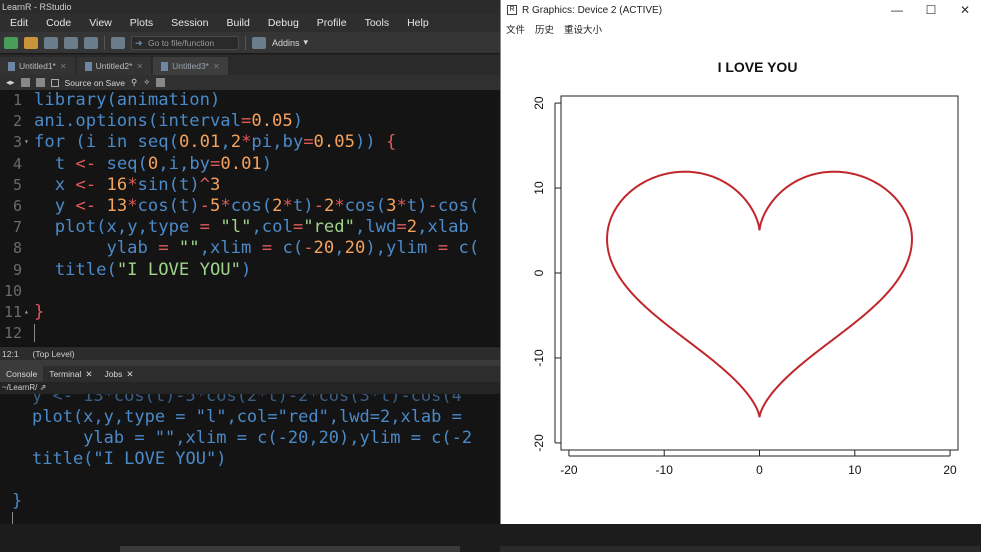 This screenshot has width=981, height=552. Describe the element at coordinates (168, 121) in the screenshot. I see `code-line: ani.options(interval=0.05)` at that location.